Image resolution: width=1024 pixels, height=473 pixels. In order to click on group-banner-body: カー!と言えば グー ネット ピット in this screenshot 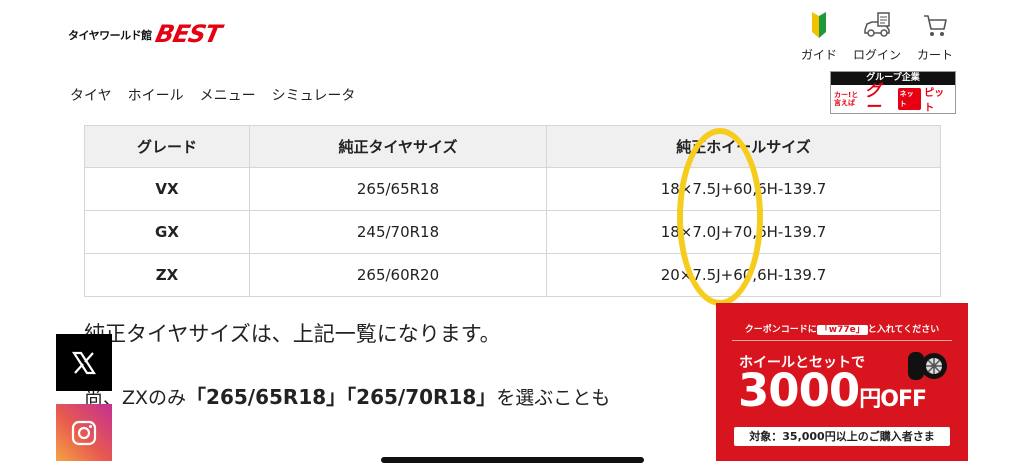, I will do `click(893, 98)`.